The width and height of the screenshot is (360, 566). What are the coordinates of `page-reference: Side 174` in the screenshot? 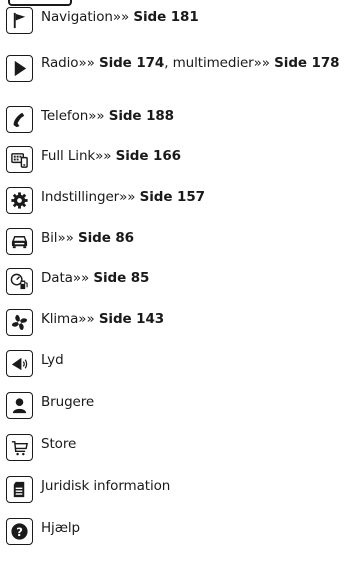 It's located at (131, 63).